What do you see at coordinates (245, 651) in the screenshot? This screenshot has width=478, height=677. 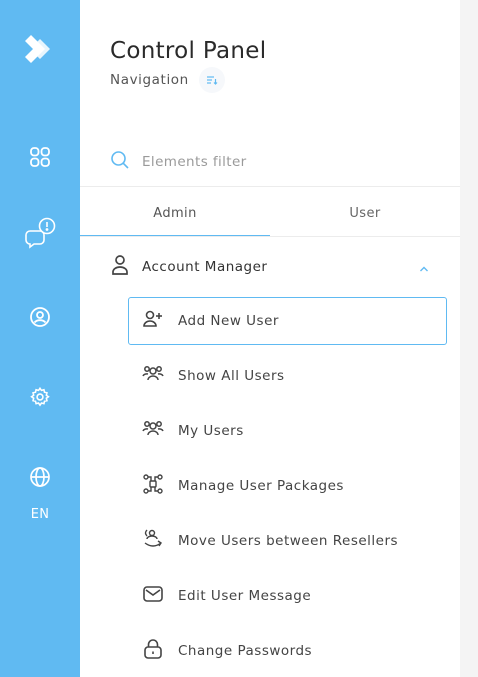 I see `menu-item-label: Change Passwords` at bounding box center [245, 651].